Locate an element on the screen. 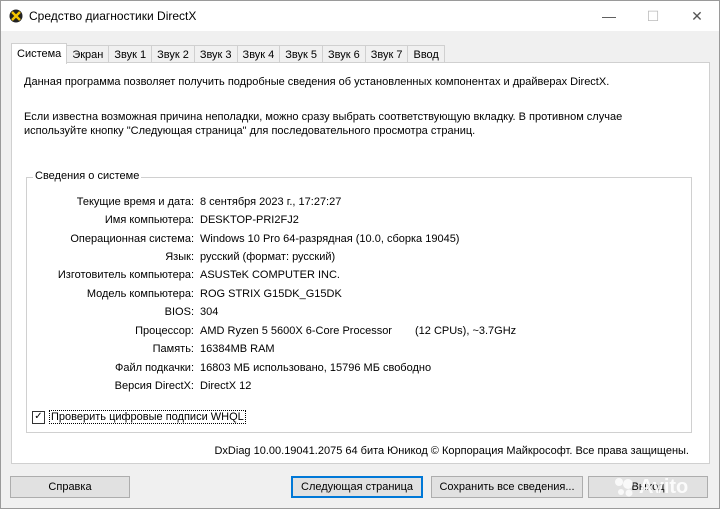  help-button: Справка is located at coordinates (70, 487).